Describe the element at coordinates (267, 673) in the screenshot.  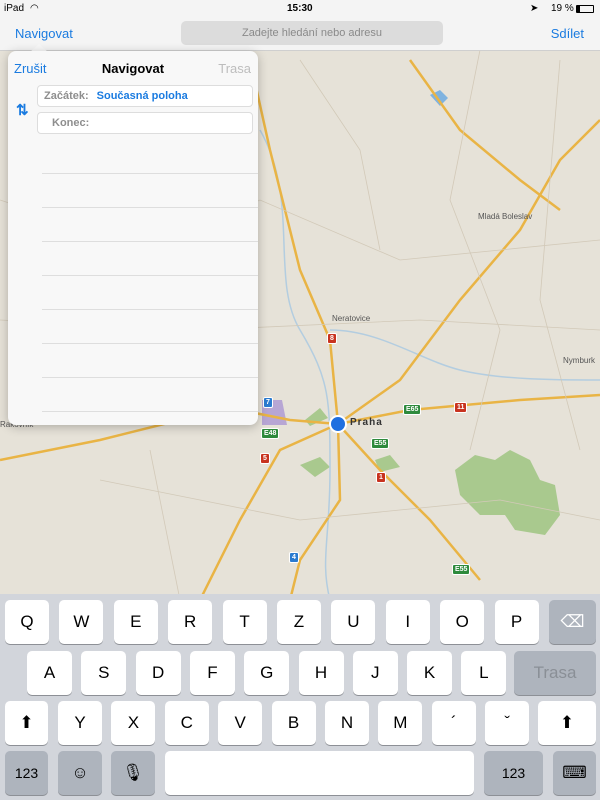
I see `key-G: G` at that location.